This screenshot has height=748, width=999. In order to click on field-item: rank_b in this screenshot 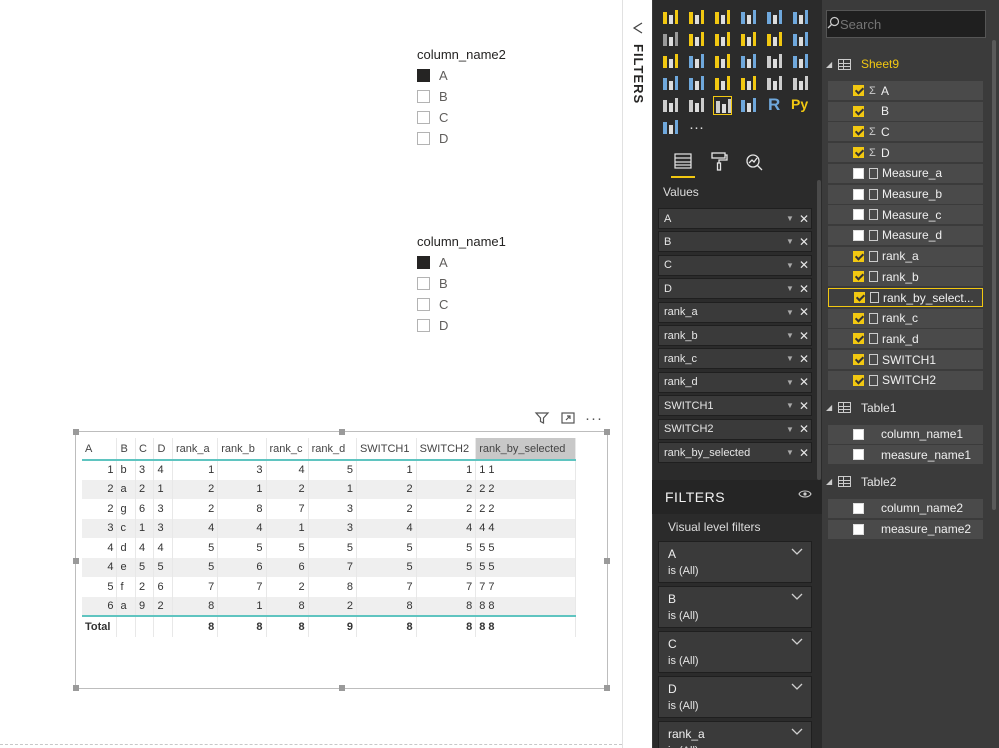, I will do `click(905, 277)`.